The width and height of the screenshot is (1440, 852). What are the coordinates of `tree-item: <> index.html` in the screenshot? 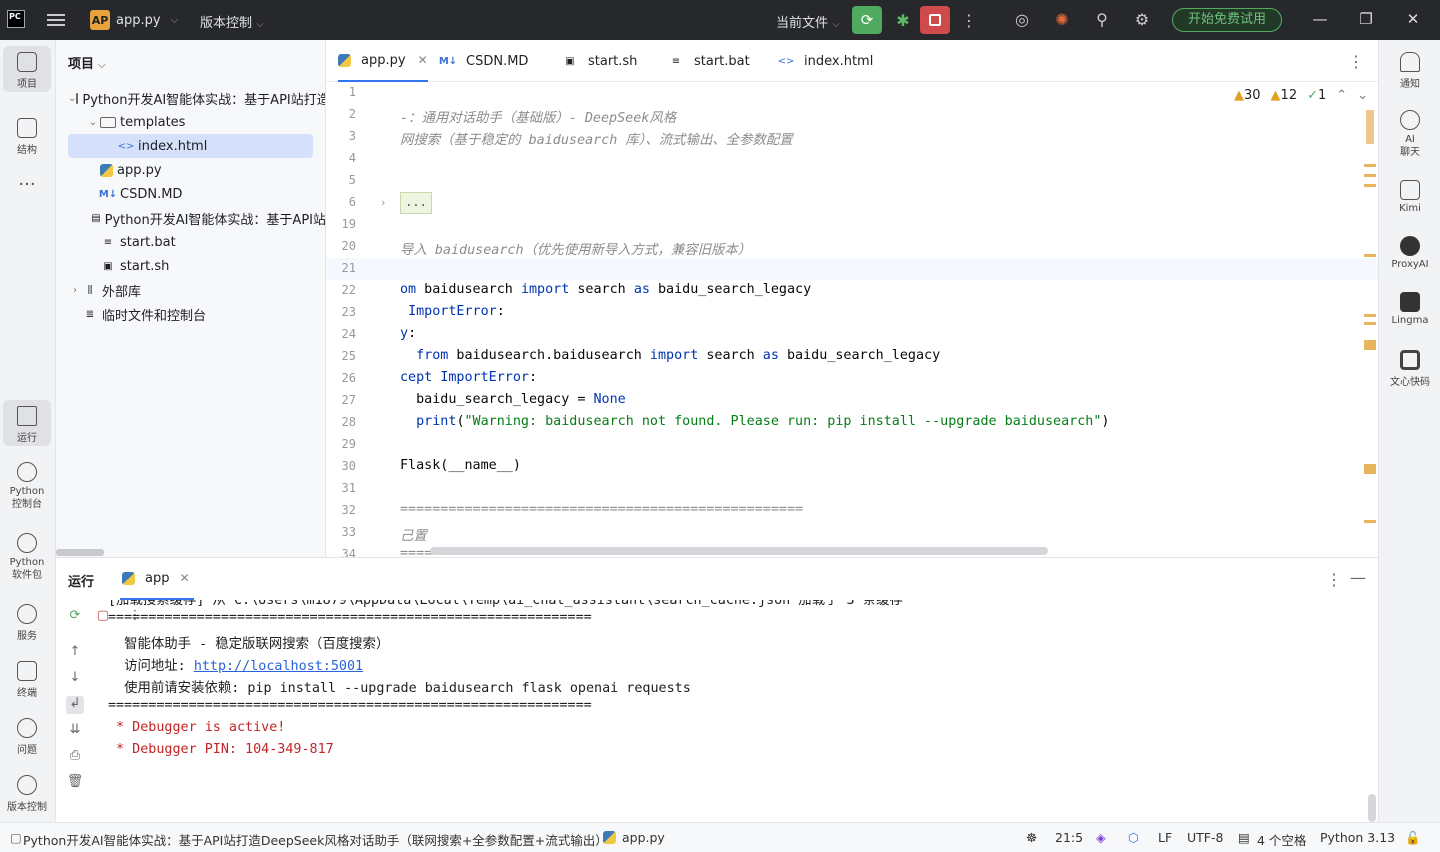 It's located at (190, 146).